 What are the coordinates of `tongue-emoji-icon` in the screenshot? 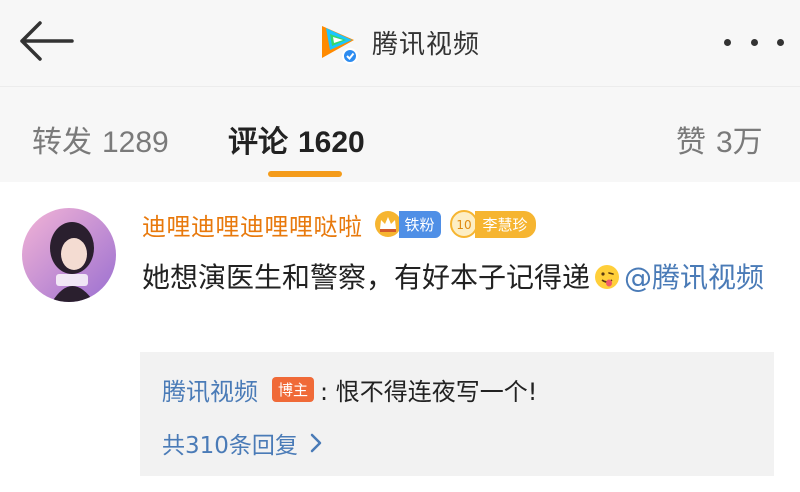 It's located at (607, 277).